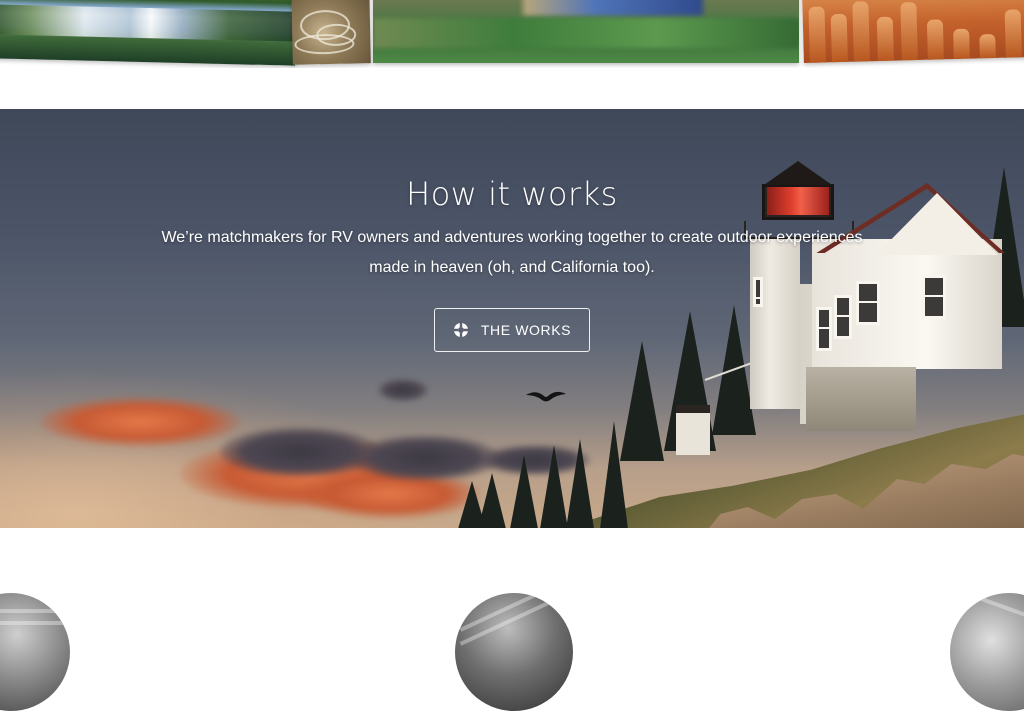 The height and width of the screenshot is (711, 1024). I want to click on the-works-button-label: THE WORKS, so click(526, 330).